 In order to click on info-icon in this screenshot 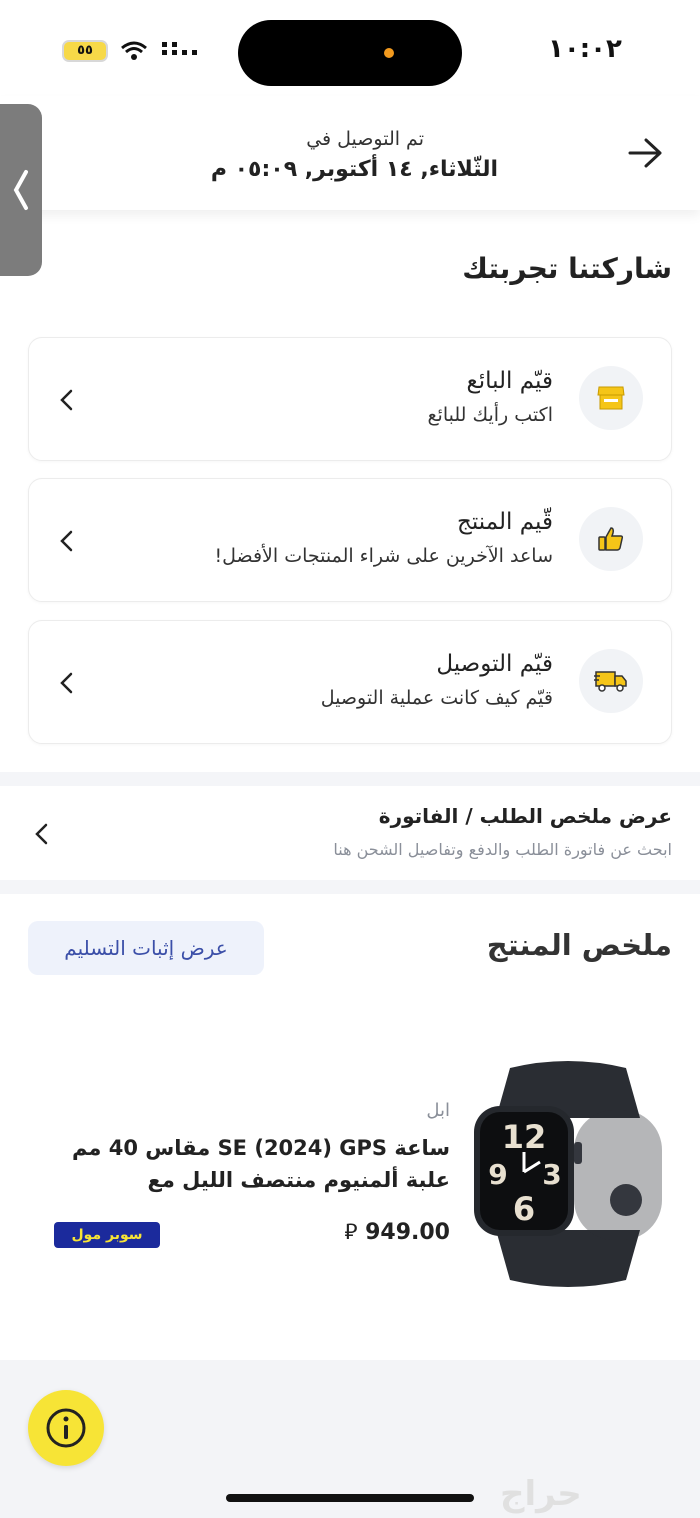, I will do `click(66, 1428)`.